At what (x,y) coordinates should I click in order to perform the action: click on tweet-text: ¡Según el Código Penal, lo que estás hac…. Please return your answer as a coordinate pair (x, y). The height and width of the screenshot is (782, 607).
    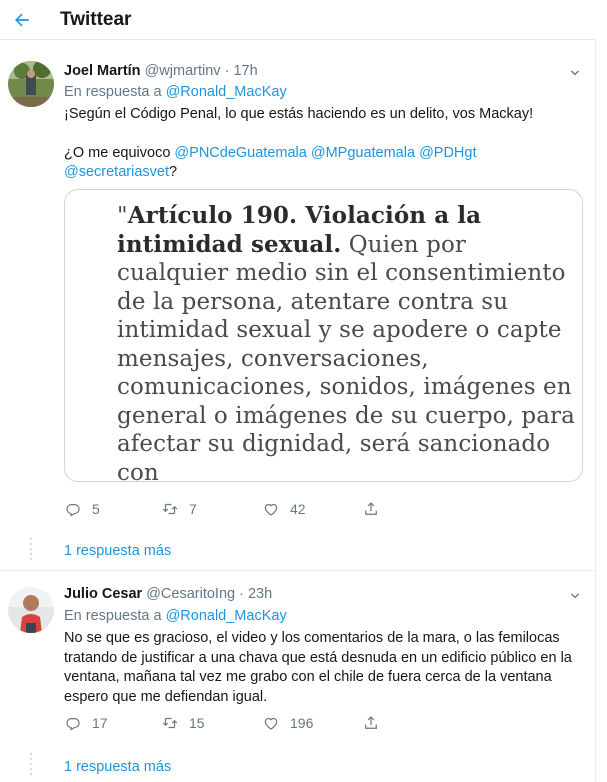
    Looking at the image, I should click on (324, 144).